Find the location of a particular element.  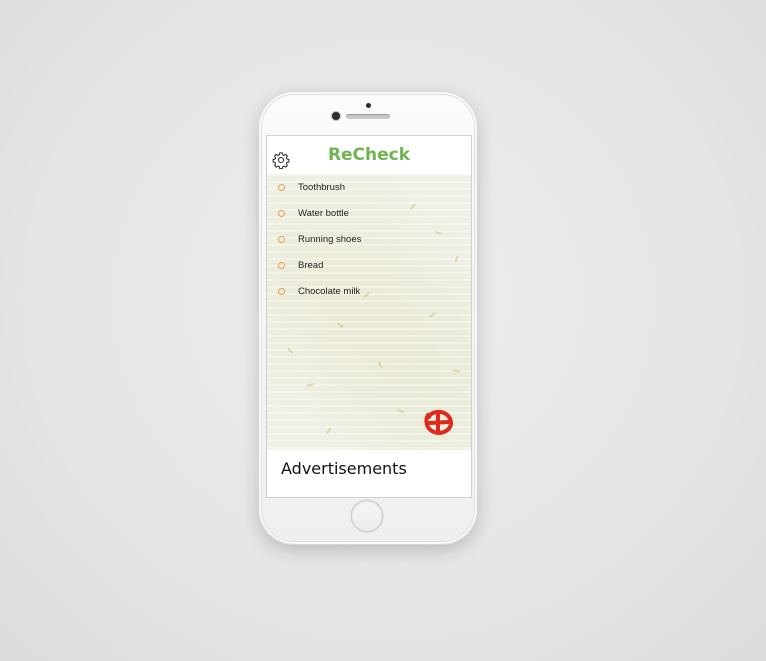

item-label: Toothbrush is located at coordinates (322, 187).